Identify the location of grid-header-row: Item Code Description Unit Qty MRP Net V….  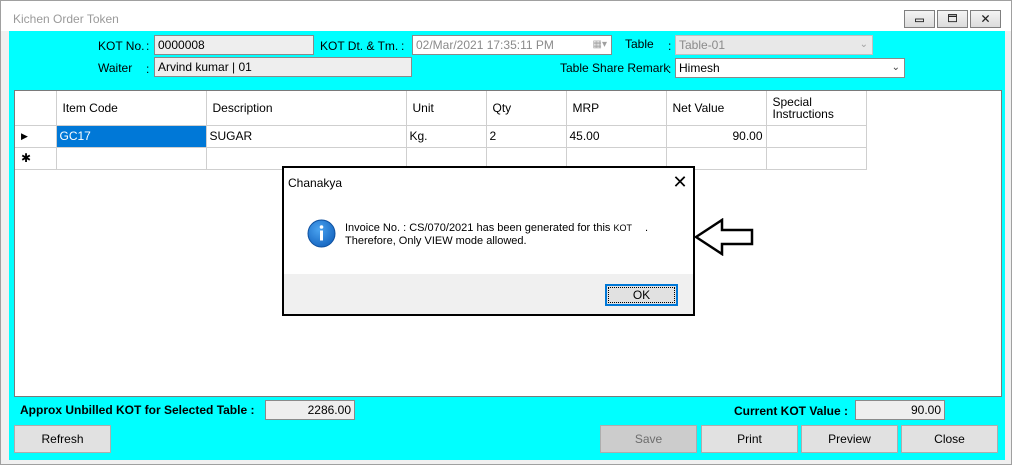
(441, 108).